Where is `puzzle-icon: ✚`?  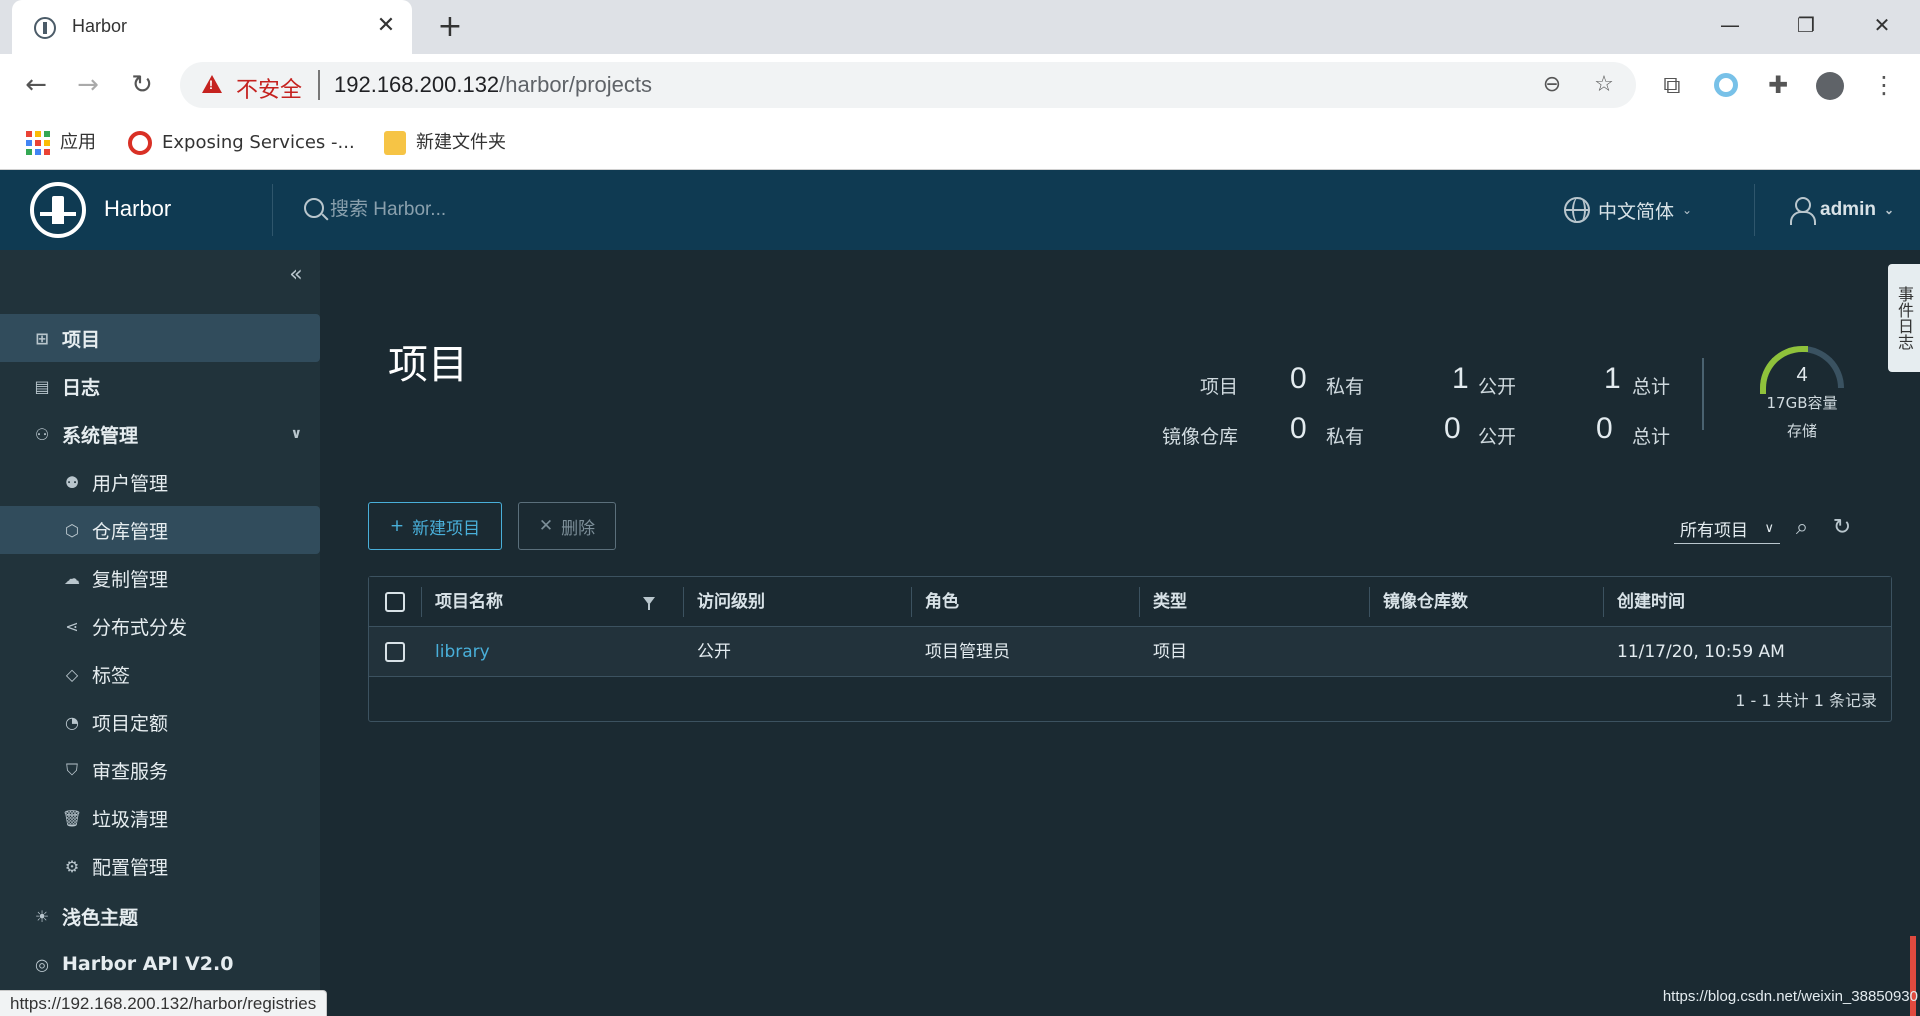 puzzle-icon: ✚ is located at coordinates (1778, 86).